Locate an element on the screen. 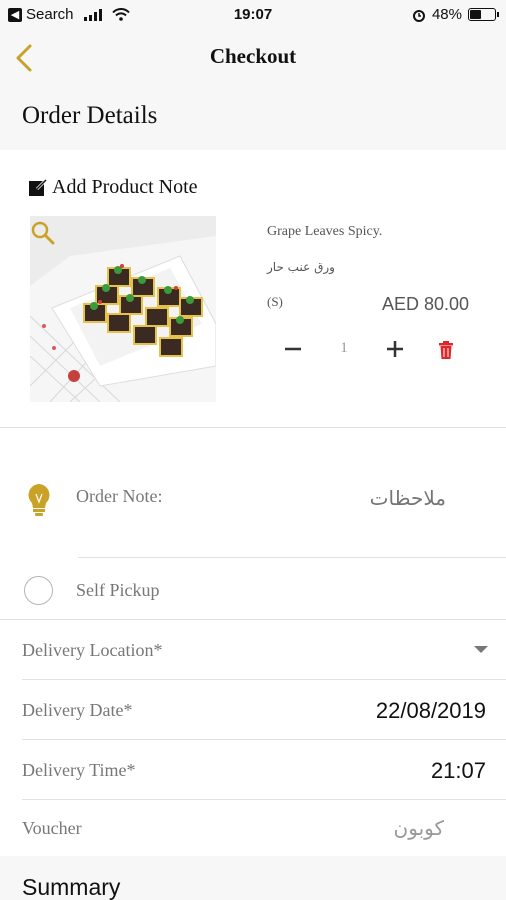 Image resolution: width=506 pixels, height=900 pixels. delivery-date-value: 22/08/2019 is located at coordinates (431, 711).